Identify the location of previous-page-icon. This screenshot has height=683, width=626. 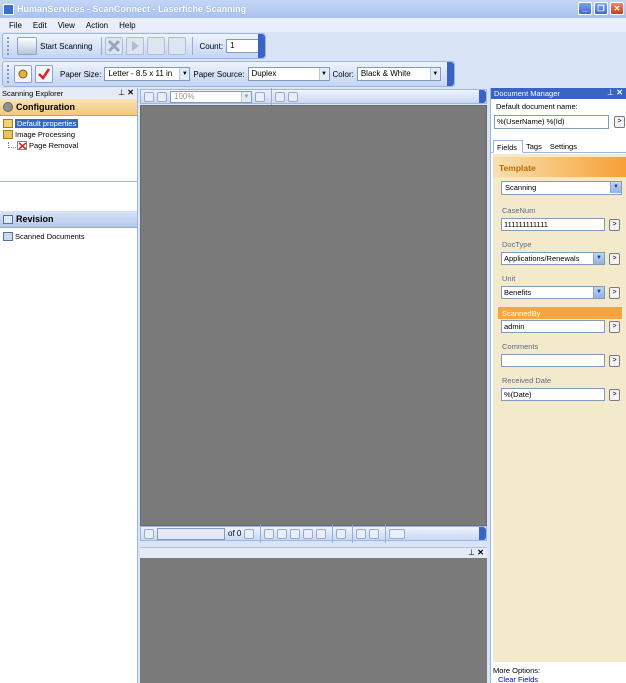
(149, 533).